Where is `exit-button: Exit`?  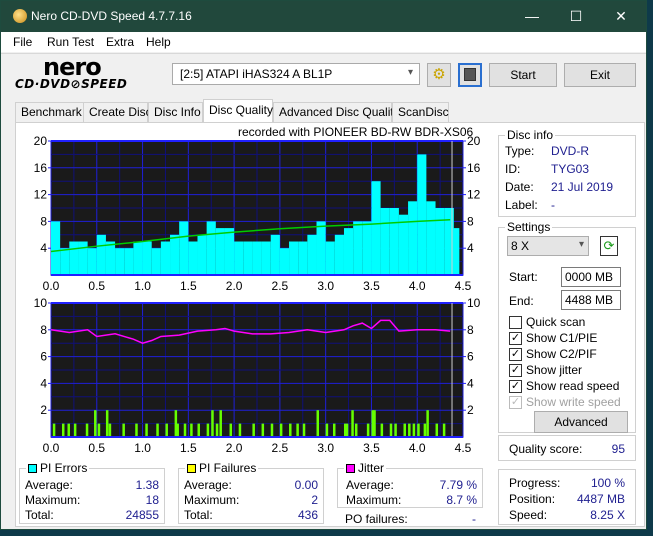 exit-button: Exit is located at coordinates (600, 75).